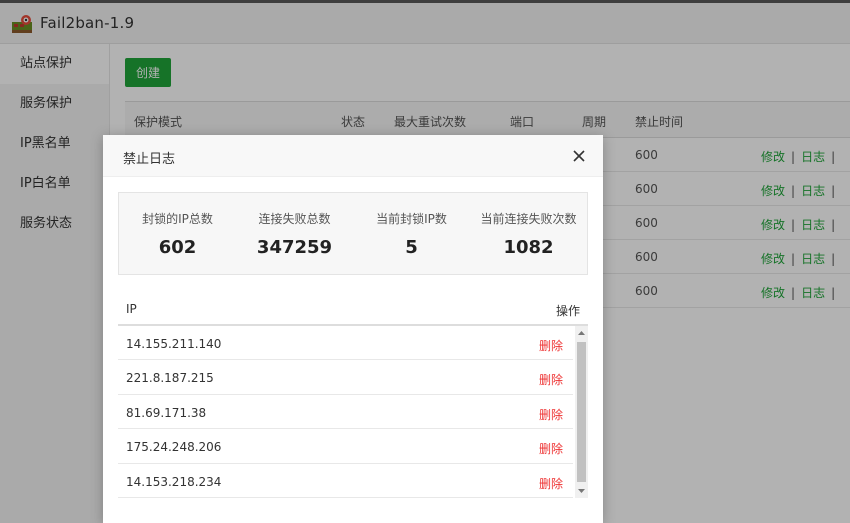 Image resolution: width=850 pixels, height=523 pixels. What do you see at coordinates (177, 247) in the screenshot?
I see `stat-value: 602` at bounding box center [177, 247].